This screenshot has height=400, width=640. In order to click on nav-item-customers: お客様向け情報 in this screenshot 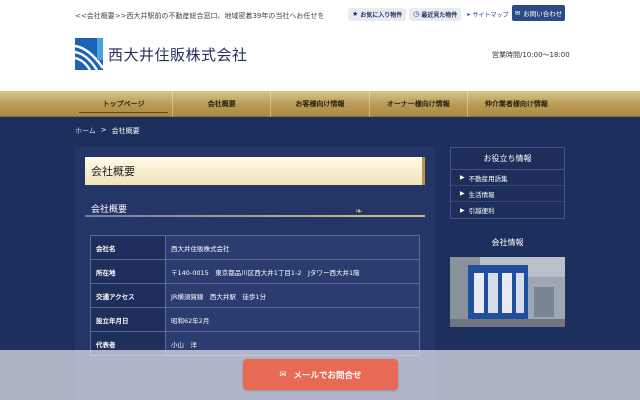, I will do `click(319, 104)`.